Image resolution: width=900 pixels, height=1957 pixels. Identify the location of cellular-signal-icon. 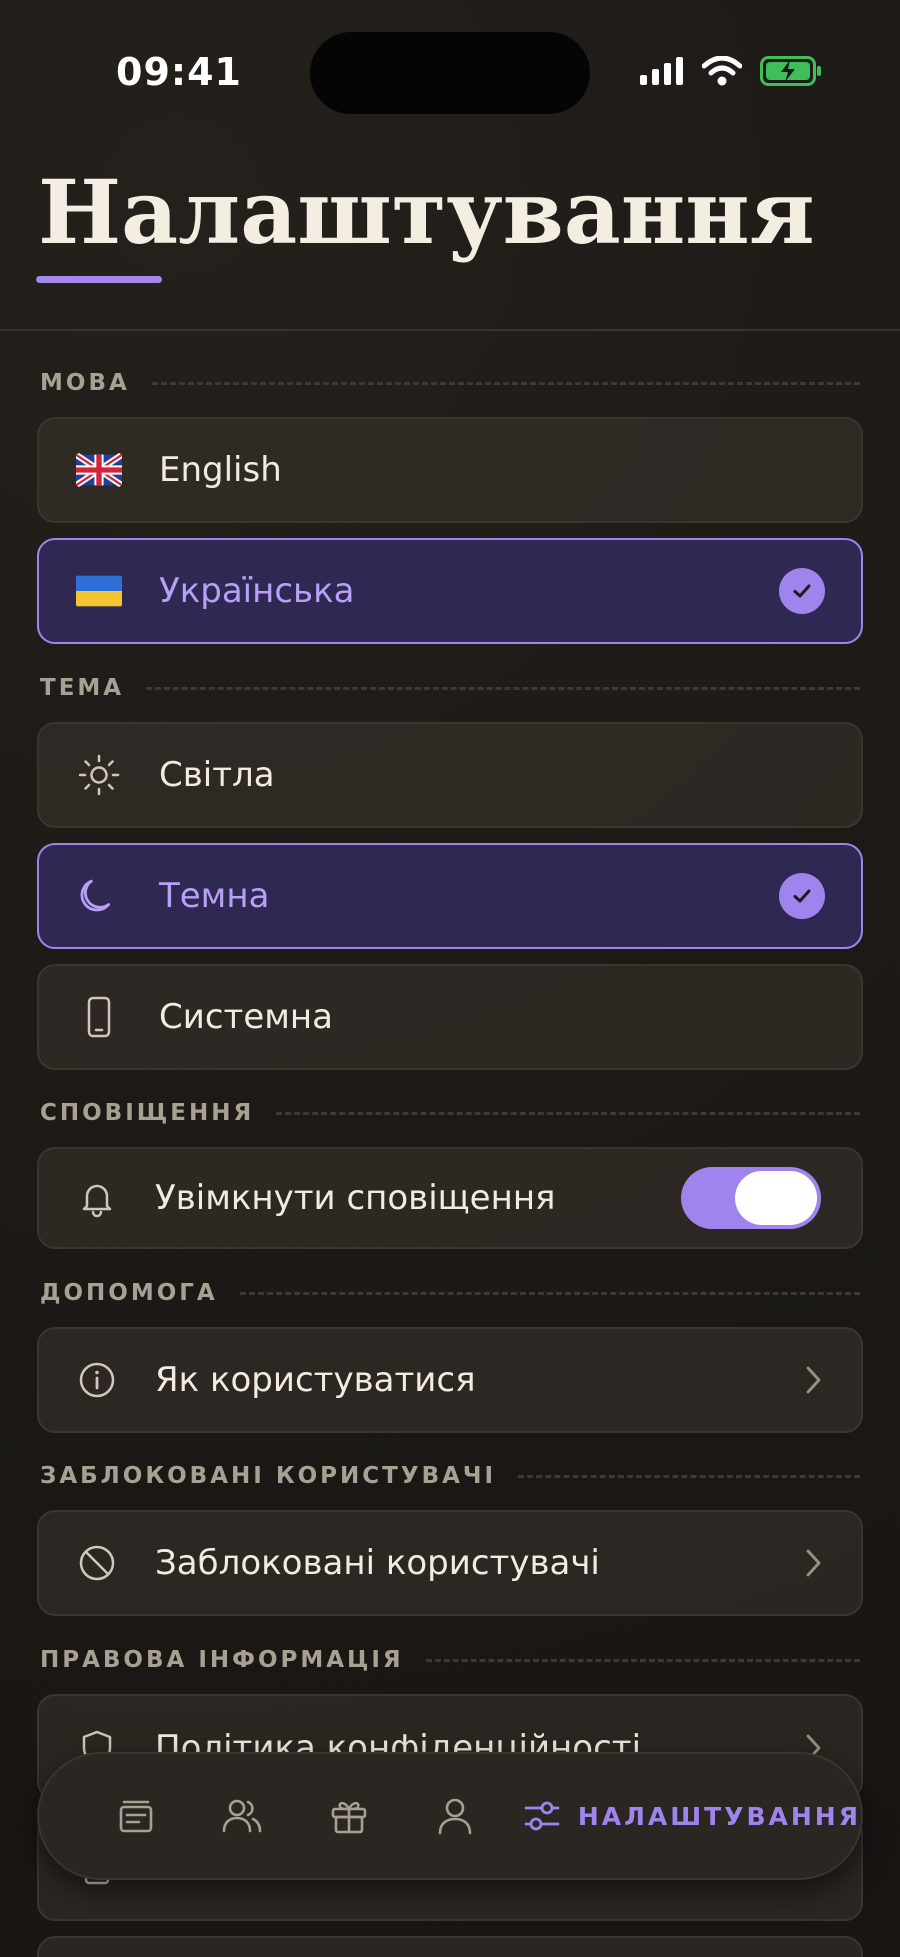
(661, 71).